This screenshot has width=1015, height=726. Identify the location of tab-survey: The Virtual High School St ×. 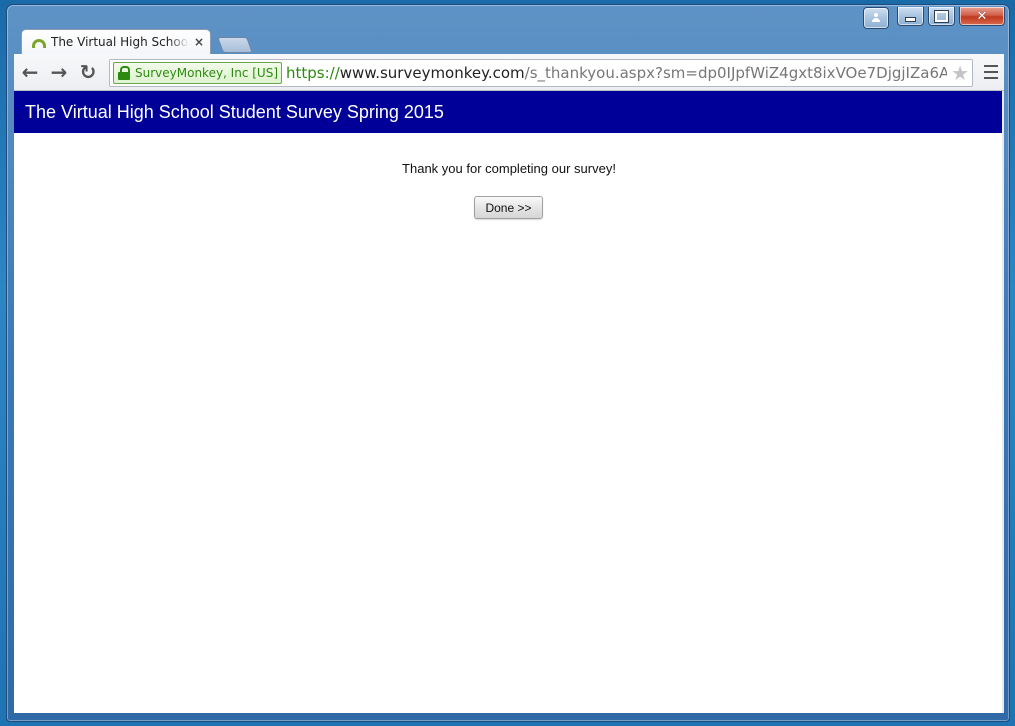
(116, 41).